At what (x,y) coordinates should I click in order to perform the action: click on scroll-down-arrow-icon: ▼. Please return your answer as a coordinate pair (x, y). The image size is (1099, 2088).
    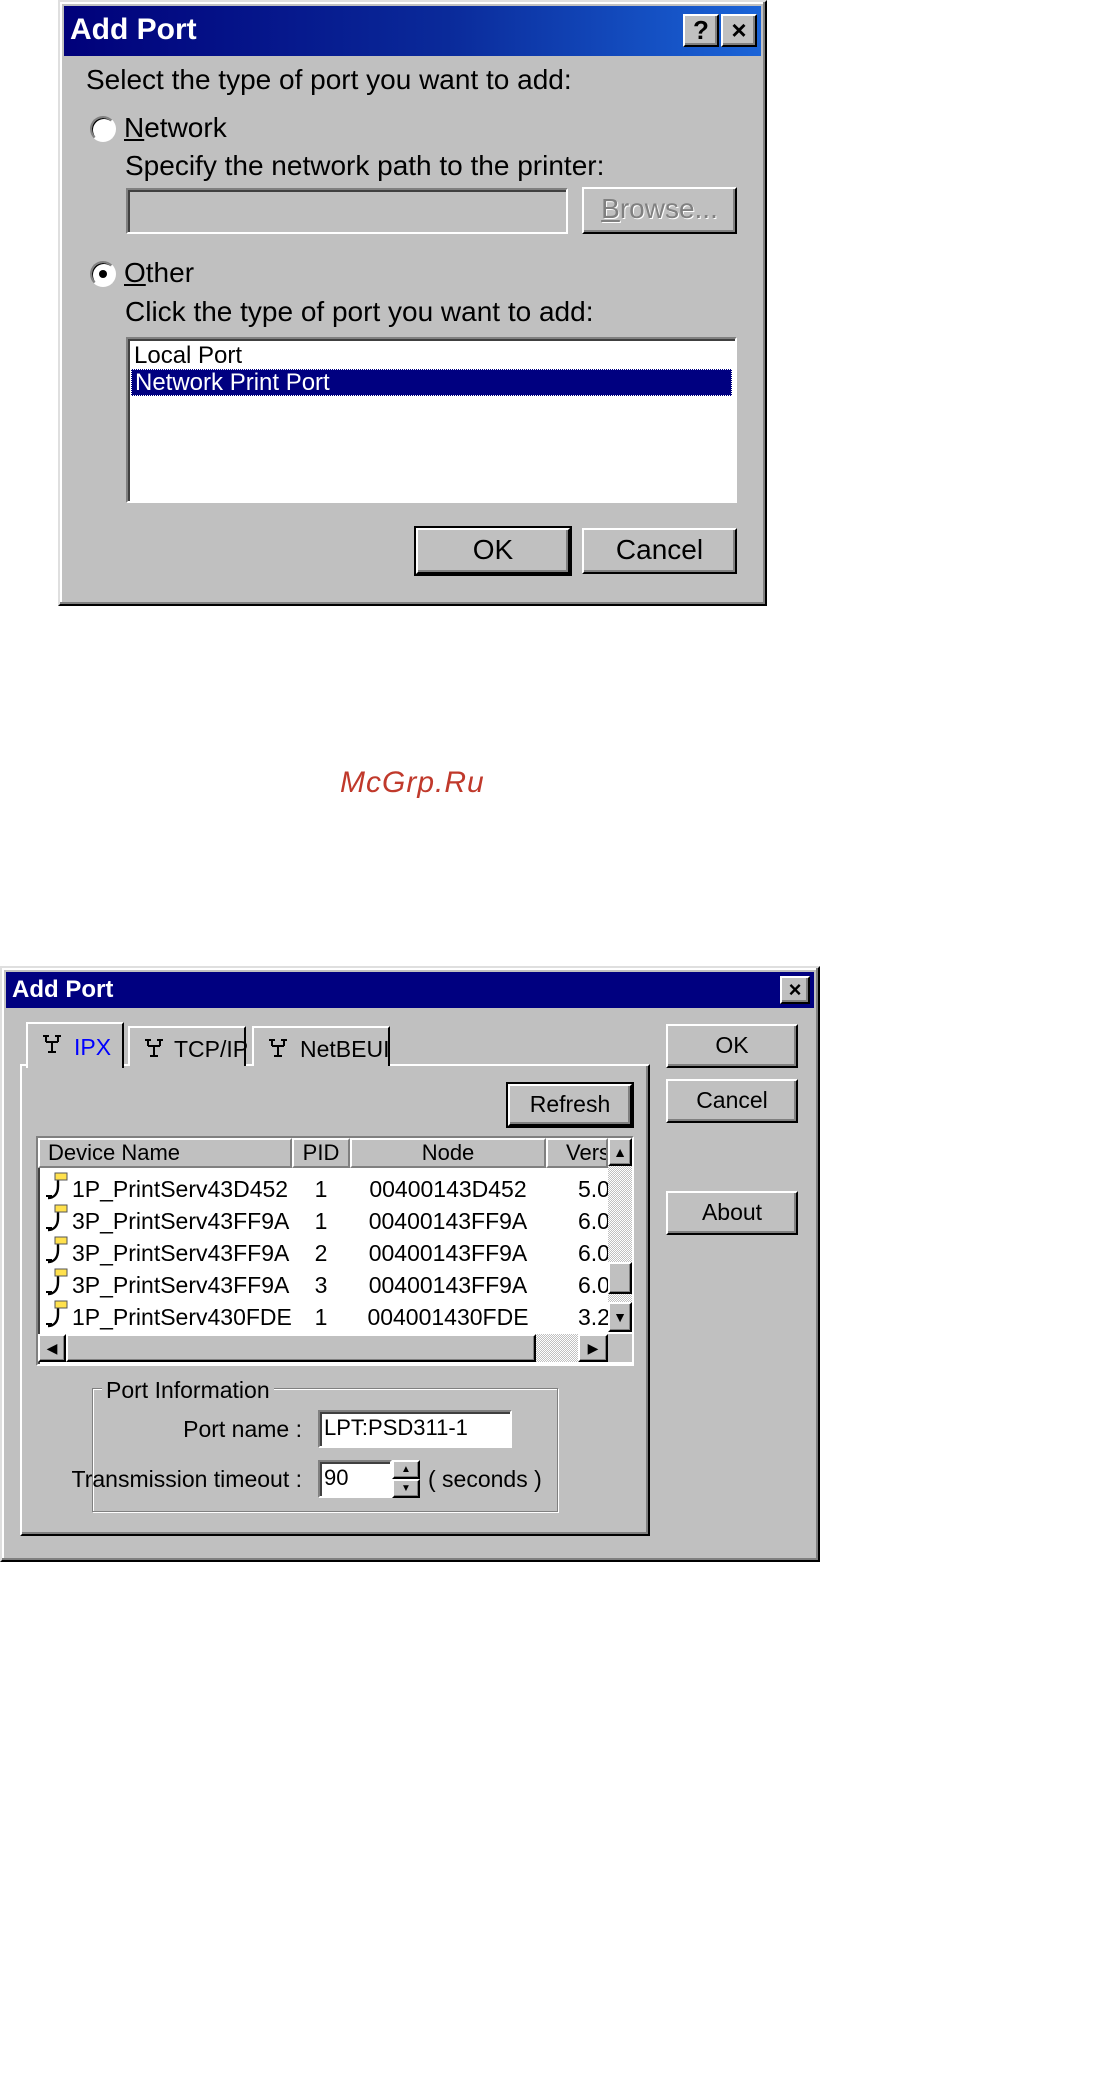
    Looking at the image, I should click on (620, 1317).